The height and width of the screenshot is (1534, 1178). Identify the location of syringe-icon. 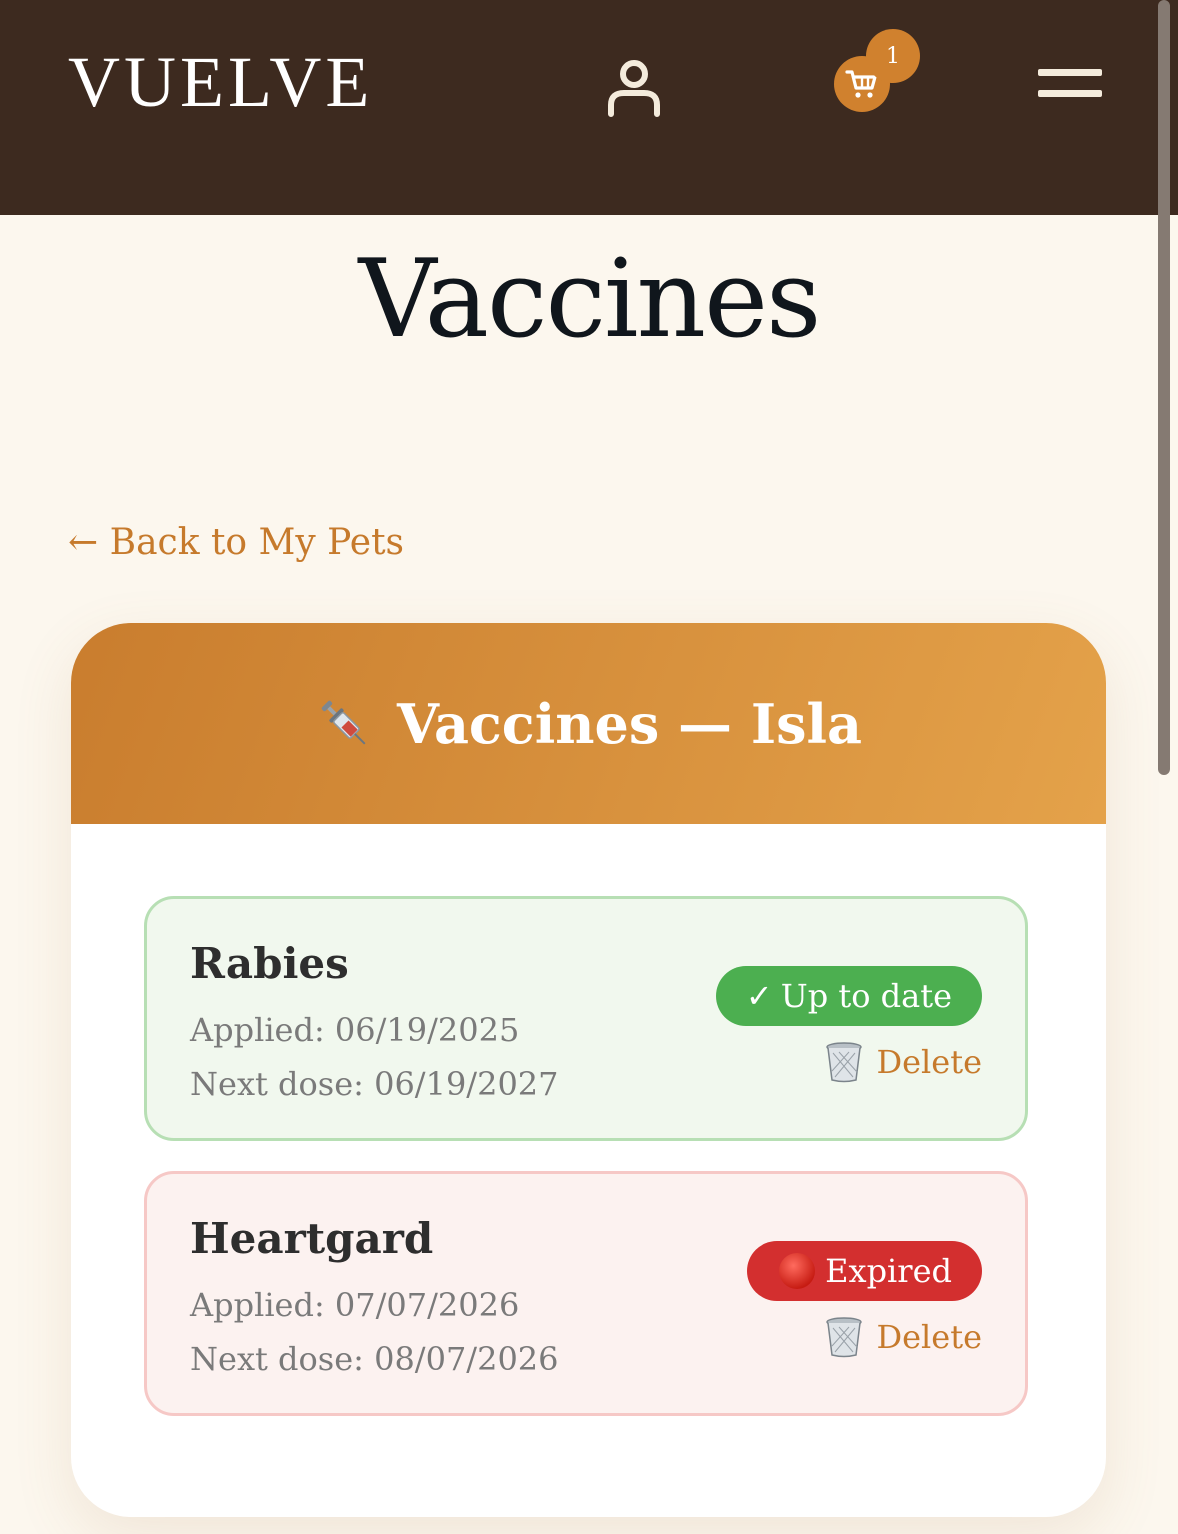
(343, 722).